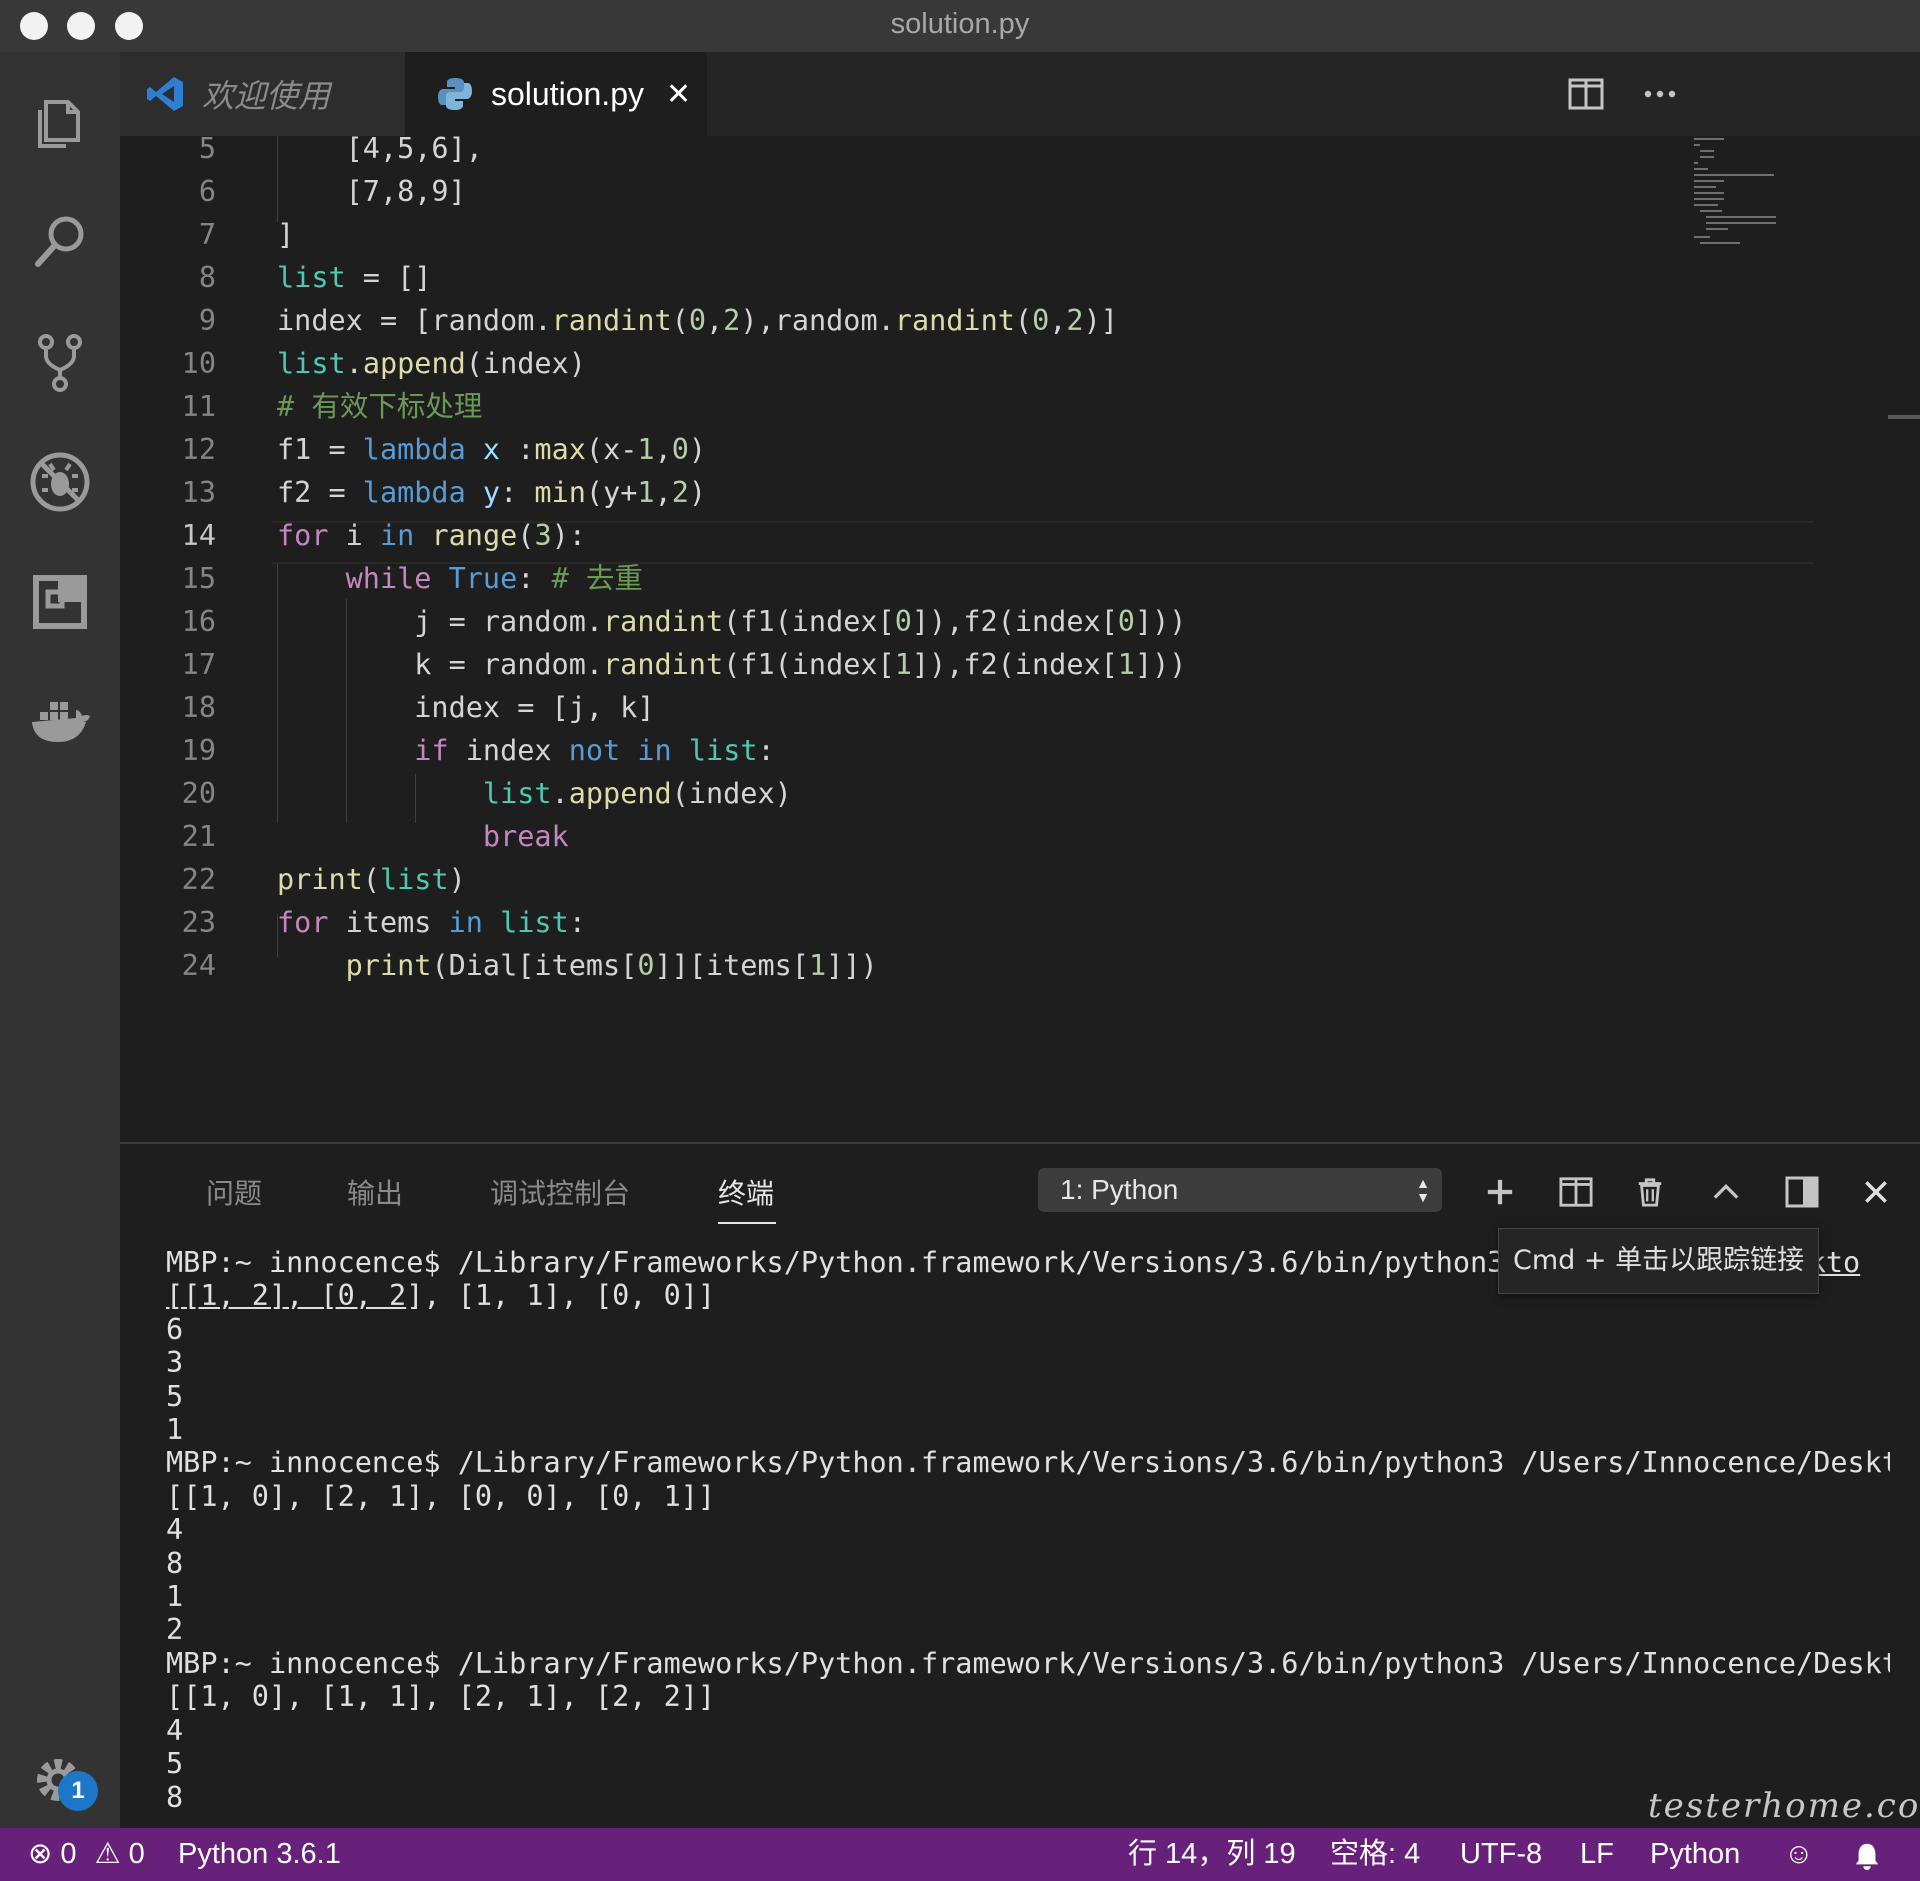 The width and height of the screenshot is (1920, 1881). Describe the element at coordinates (560, 793) in the screenshot. I see `code-token: .` at that location.